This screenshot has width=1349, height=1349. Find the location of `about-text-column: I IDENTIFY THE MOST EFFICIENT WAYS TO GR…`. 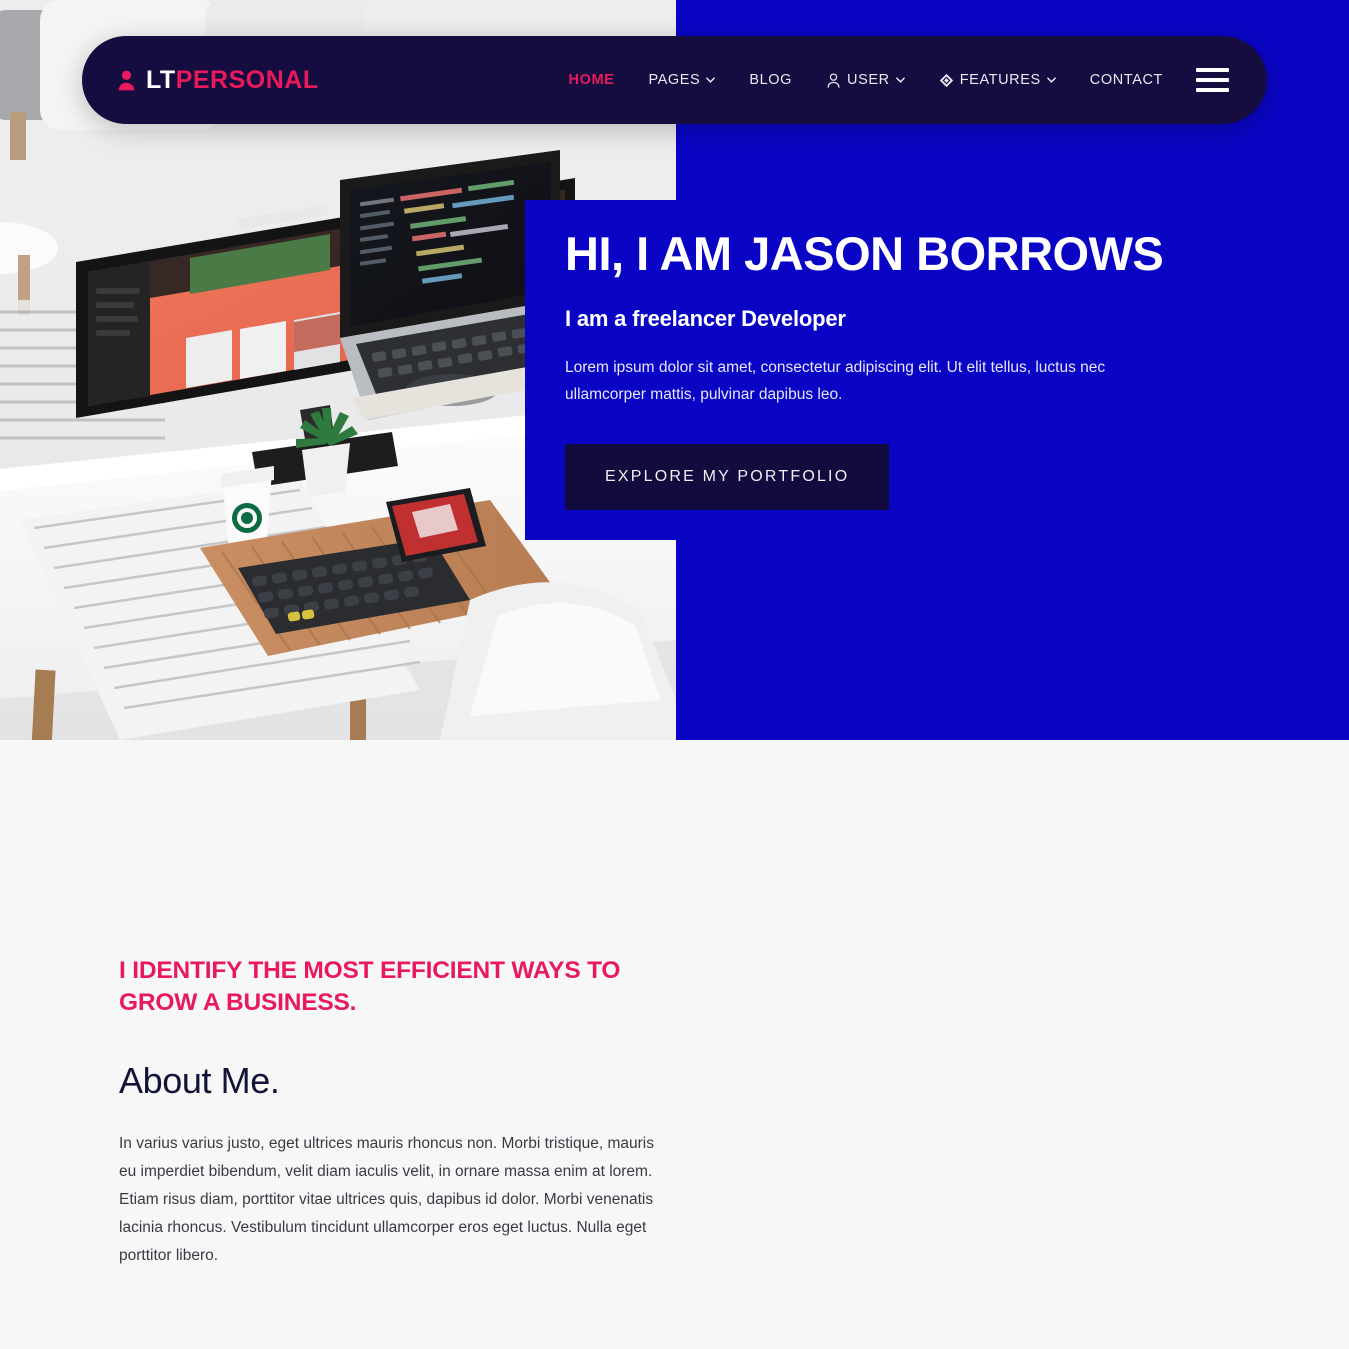

about-text-column: I IDENTIFY THE MOST EFFICIENT WAYS TO GR… is located at coordinates (399, 1113).